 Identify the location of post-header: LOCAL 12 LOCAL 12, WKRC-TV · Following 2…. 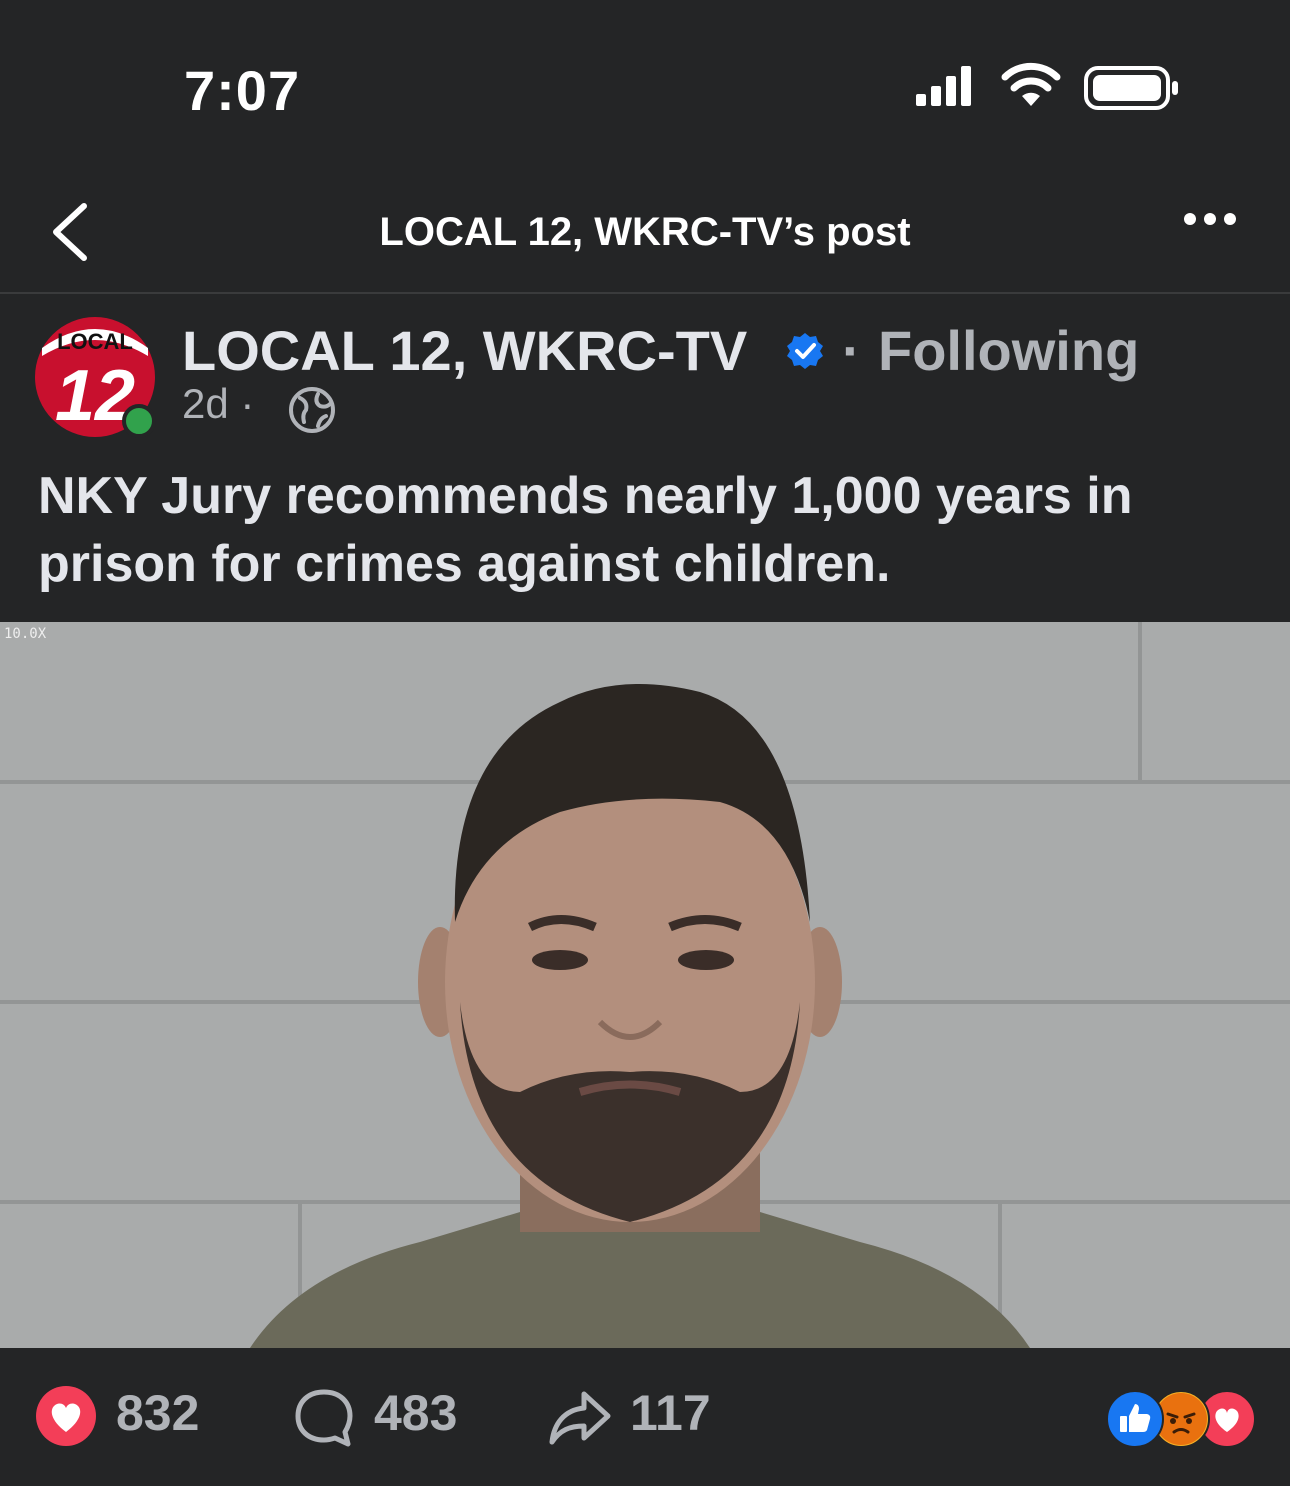
(645, 369).